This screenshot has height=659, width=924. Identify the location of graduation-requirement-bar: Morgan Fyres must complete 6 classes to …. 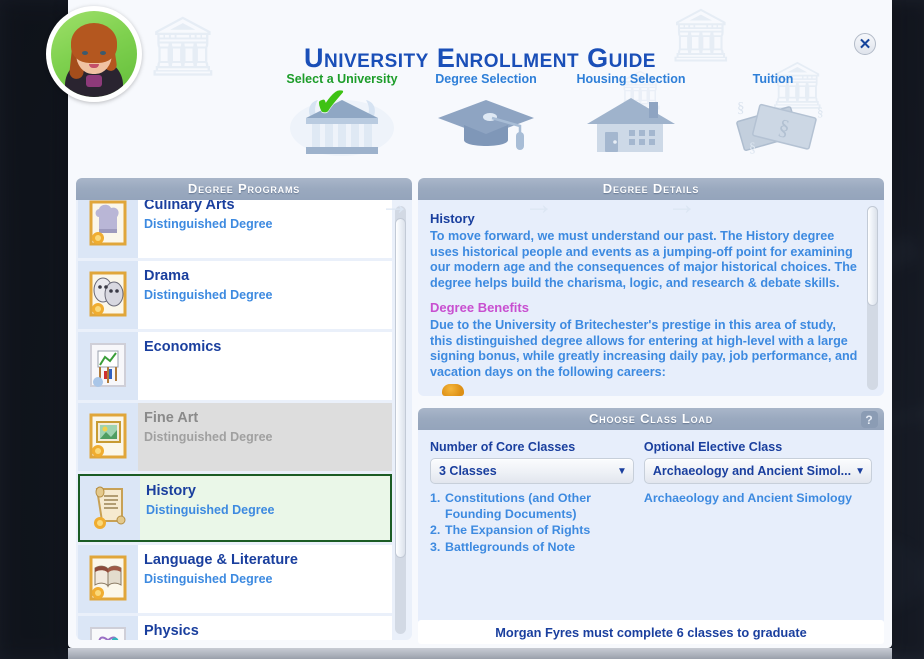
(651, 632).